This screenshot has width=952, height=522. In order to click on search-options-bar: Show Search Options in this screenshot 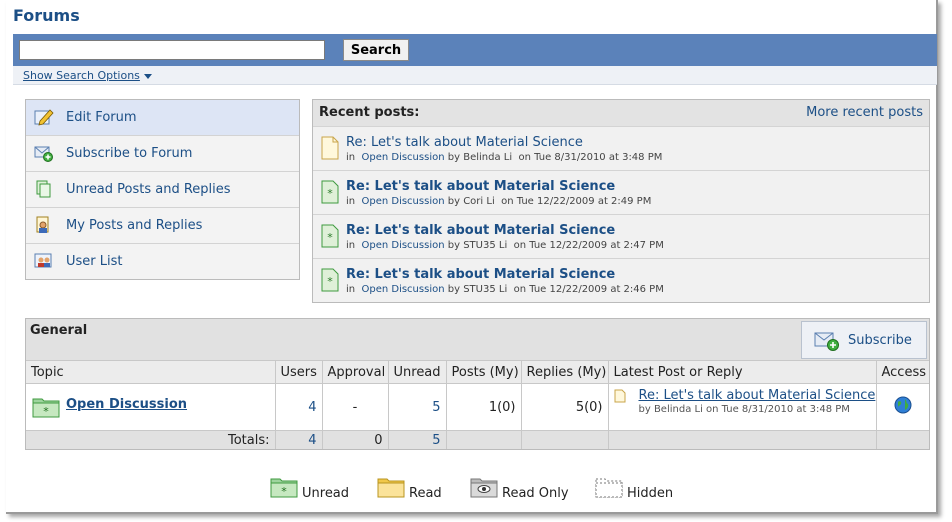, I will do `click(475, 75)`.